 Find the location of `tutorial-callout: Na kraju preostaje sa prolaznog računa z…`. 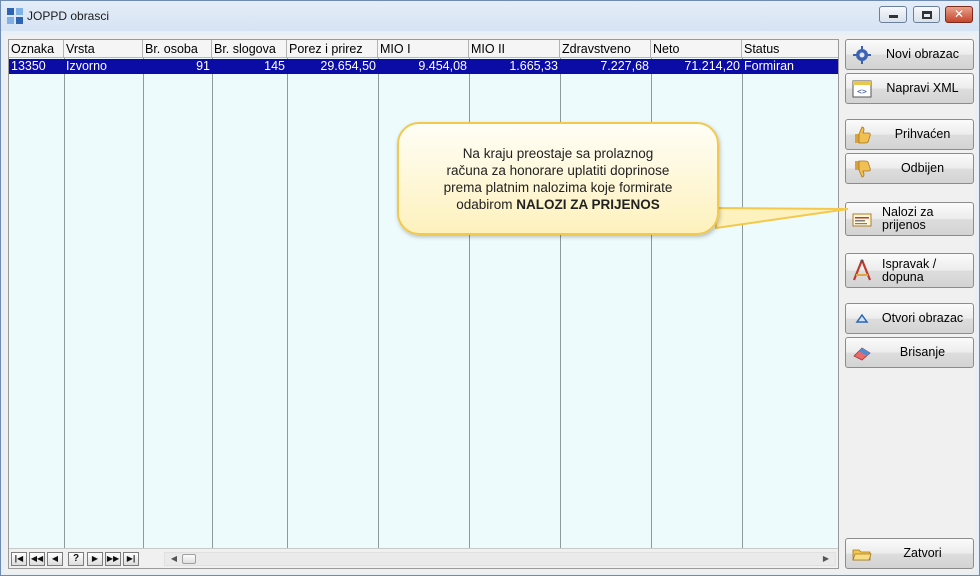

tutorial-callout: Na kraju preostaje sa prolaznog računa z… is located at coordinates (558, 178).